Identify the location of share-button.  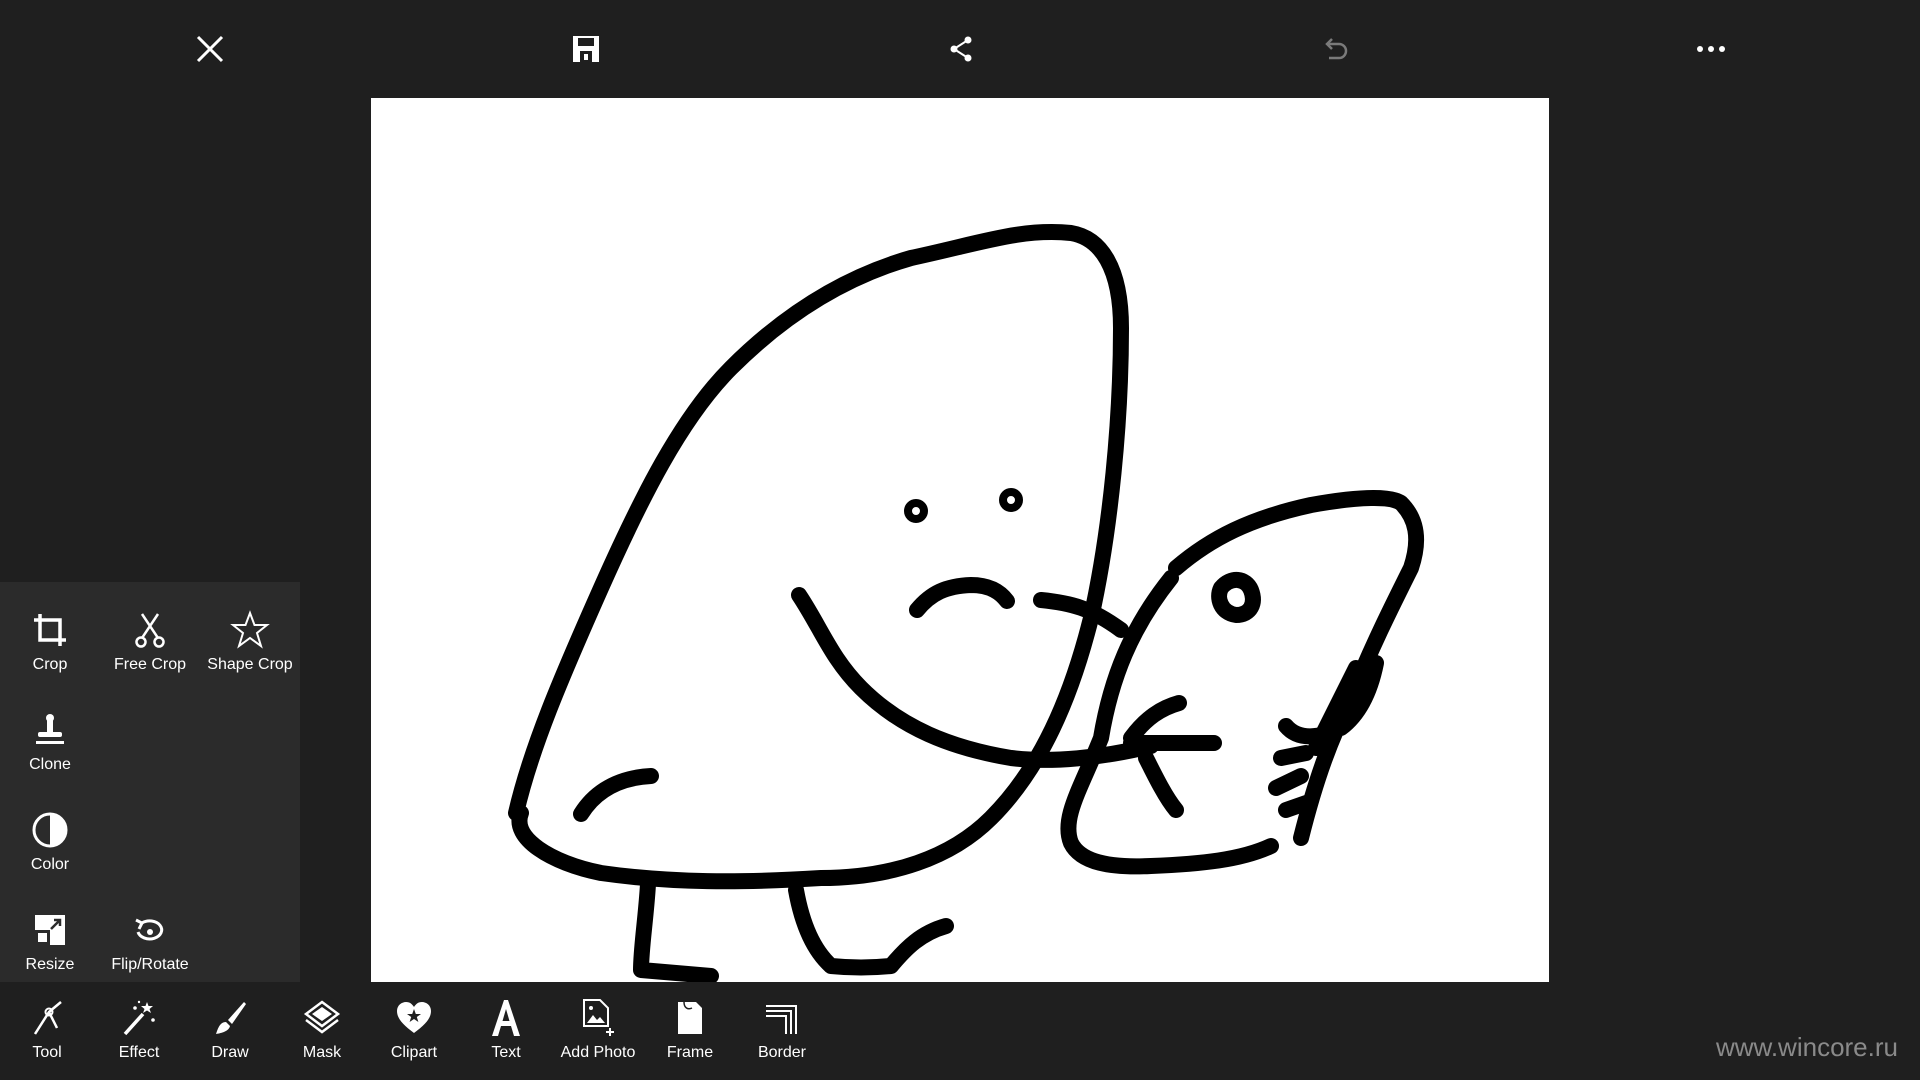
(961, 49).